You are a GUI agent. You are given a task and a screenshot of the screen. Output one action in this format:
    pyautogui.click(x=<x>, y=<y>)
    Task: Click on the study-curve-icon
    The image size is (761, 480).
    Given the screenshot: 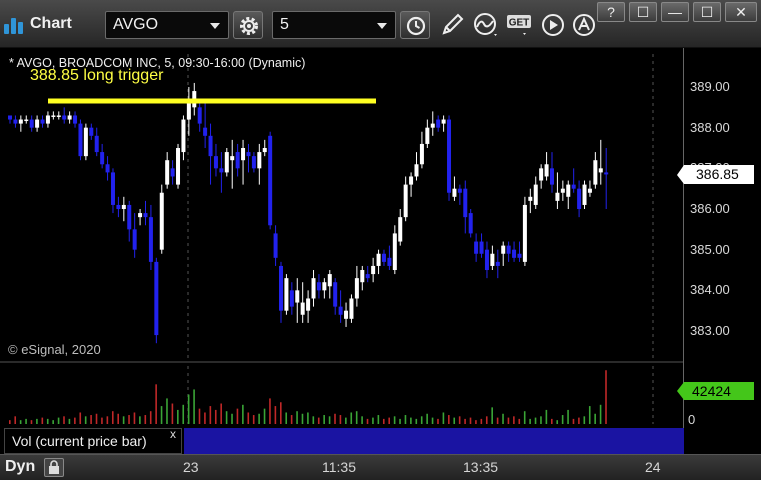 What is the action you would take?
    pyautogui.click(x=485, y=24)
    